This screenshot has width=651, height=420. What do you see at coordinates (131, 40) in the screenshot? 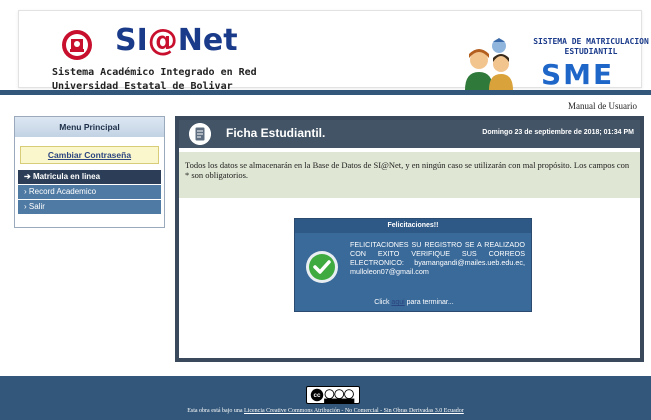
I see `logo-si: SI` at bounding box center [131, 40].